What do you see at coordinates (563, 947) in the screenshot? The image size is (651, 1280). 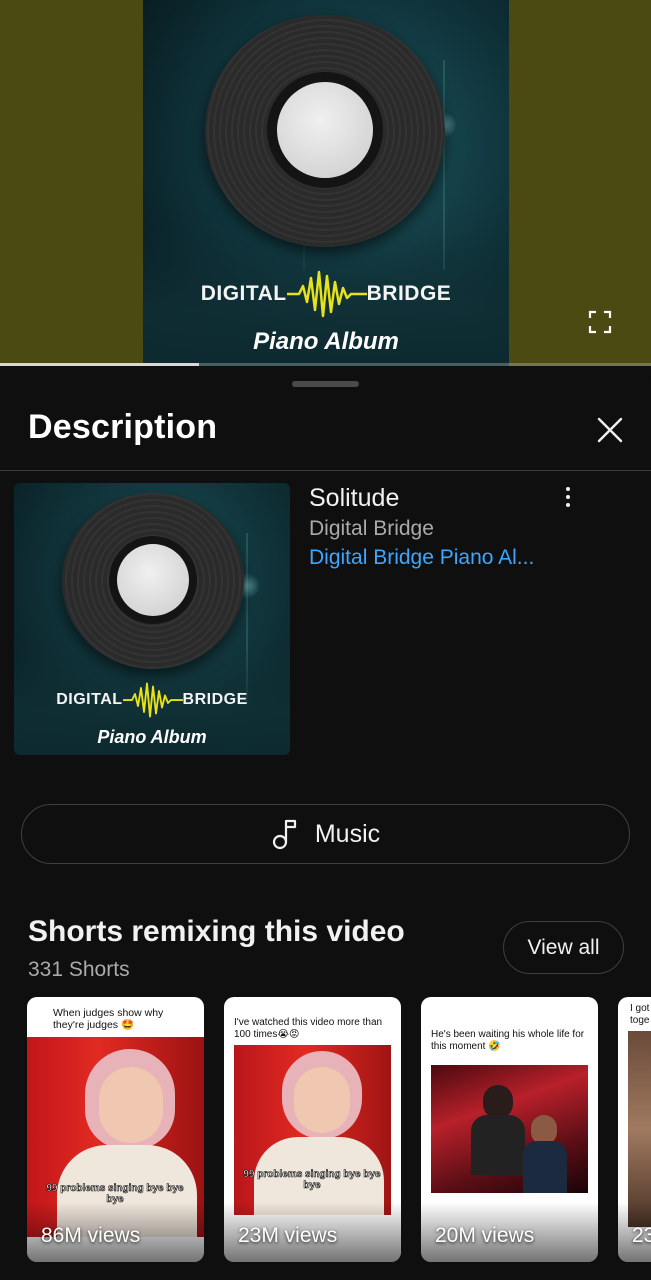 I see `view-all-button: View all` at bounding box center [563, 947].